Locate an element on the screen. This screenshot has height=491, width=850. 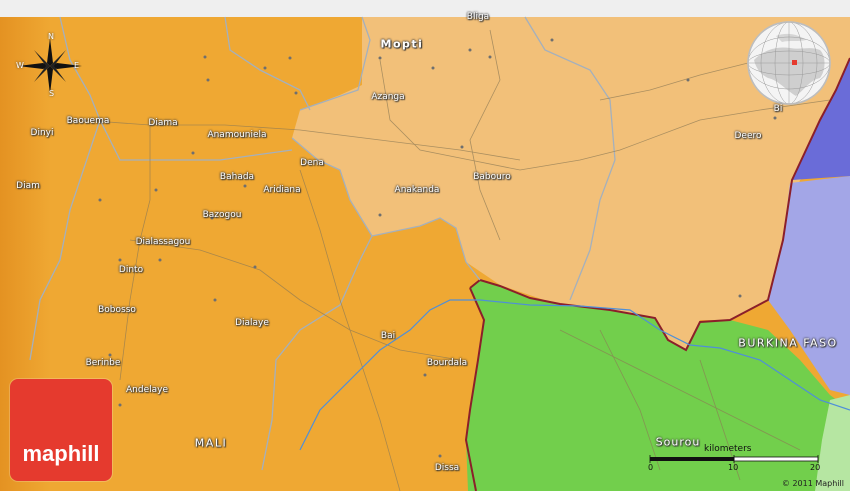
place-label: Azanga is located at coordinates (388, 97).